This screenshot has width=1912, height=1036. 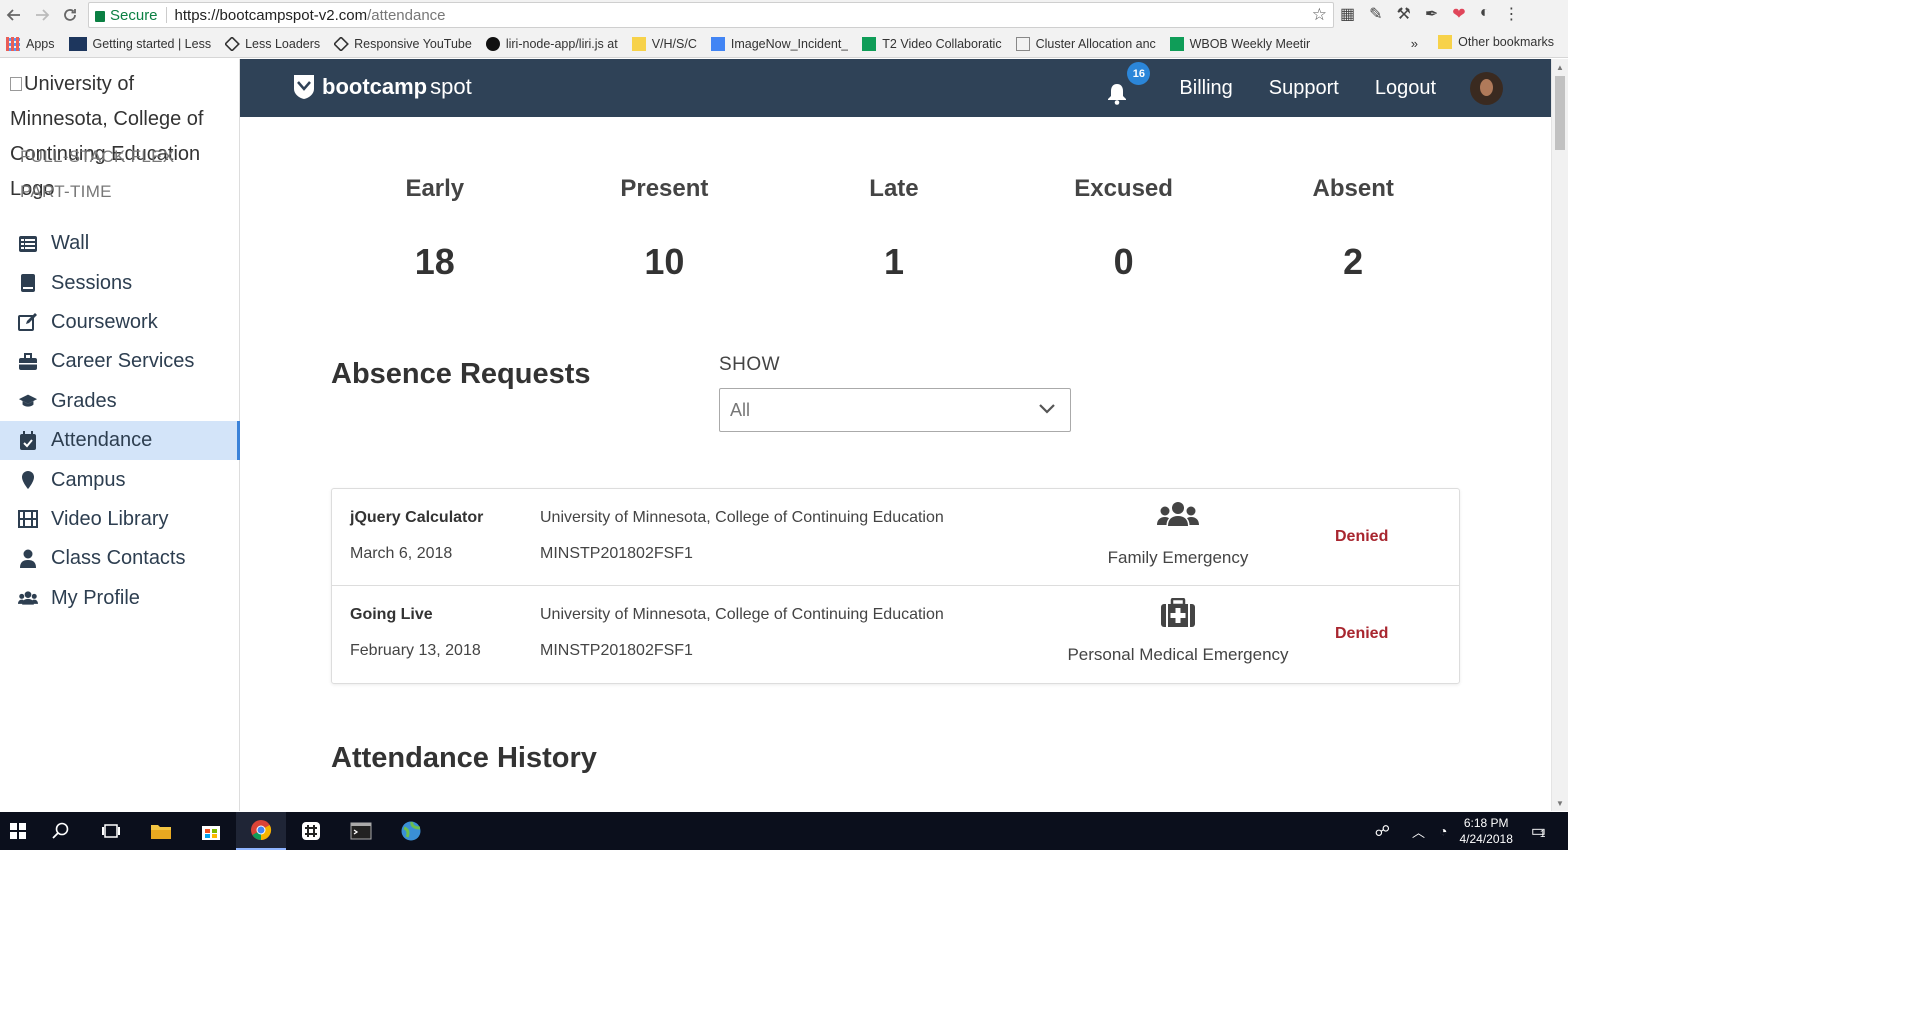 What do you see at coordinates (13, 43) in the screenshot?
I see `apps-grid-icon` at bounding box center [13, 43].